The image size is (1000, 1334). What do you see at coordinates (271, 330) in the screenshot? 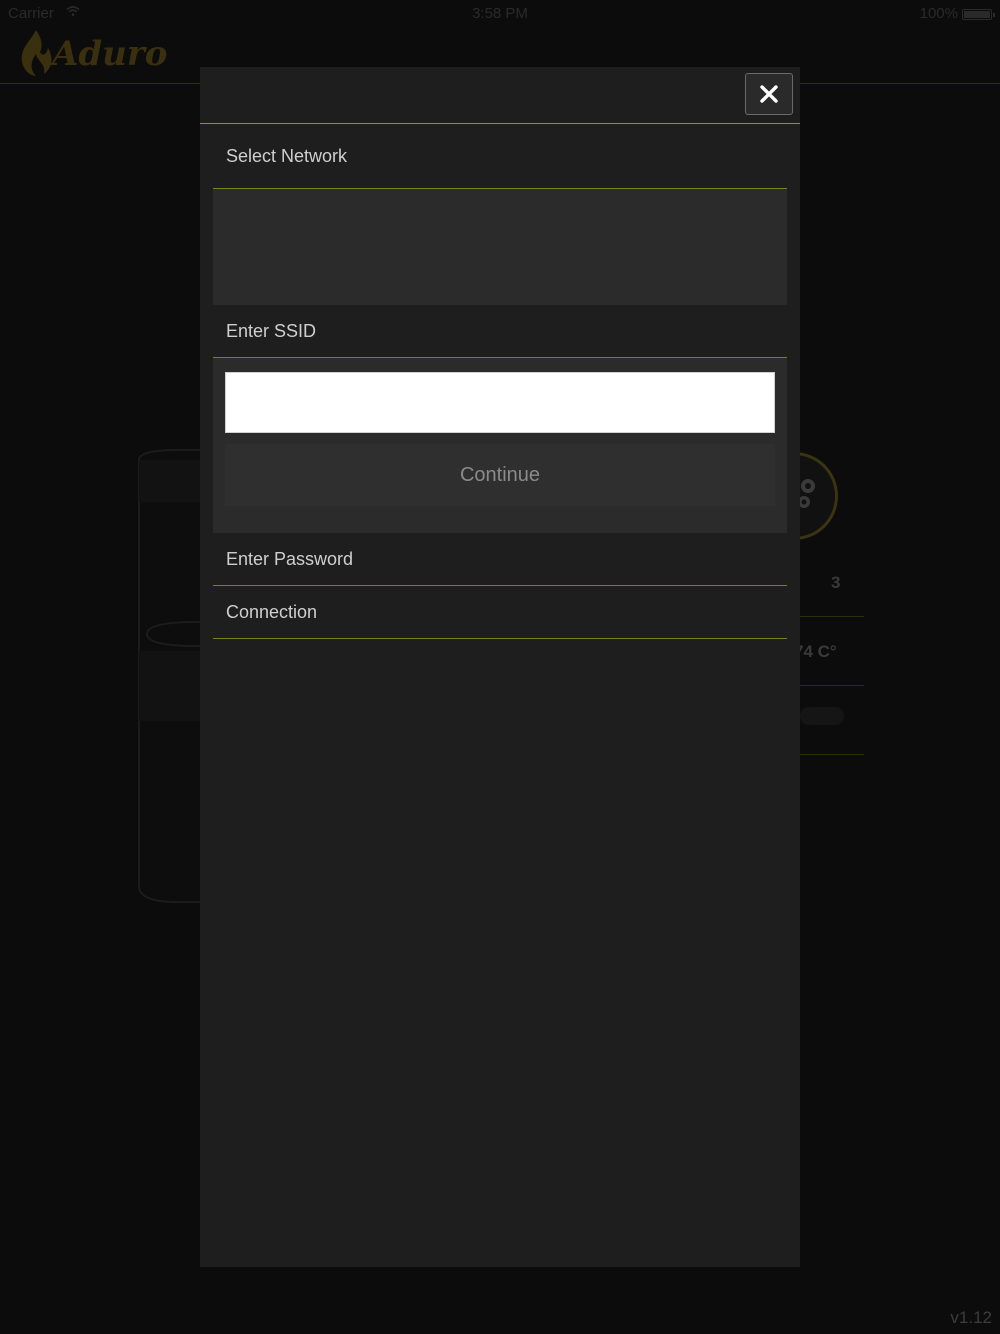
I see `section-label: Enter SSID` at bounding box center [271, 330].